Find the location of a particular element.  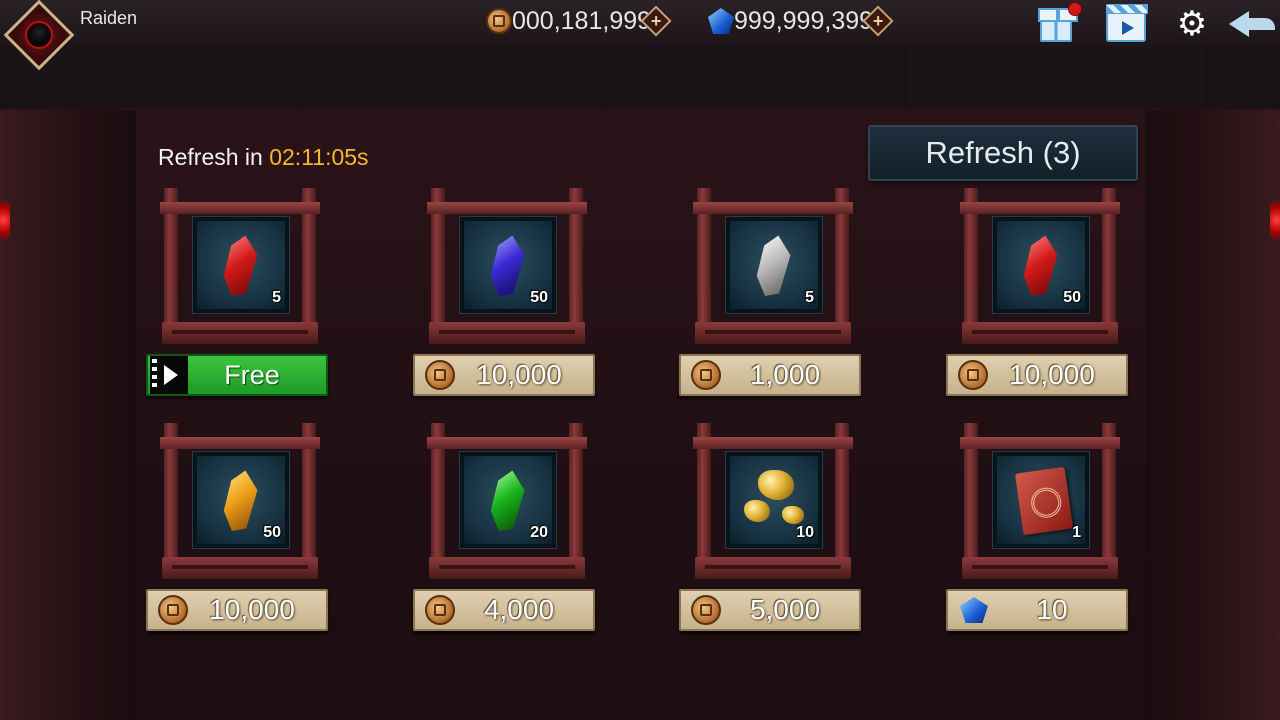

price-label: 10 is located at coordinates (1052, 609).